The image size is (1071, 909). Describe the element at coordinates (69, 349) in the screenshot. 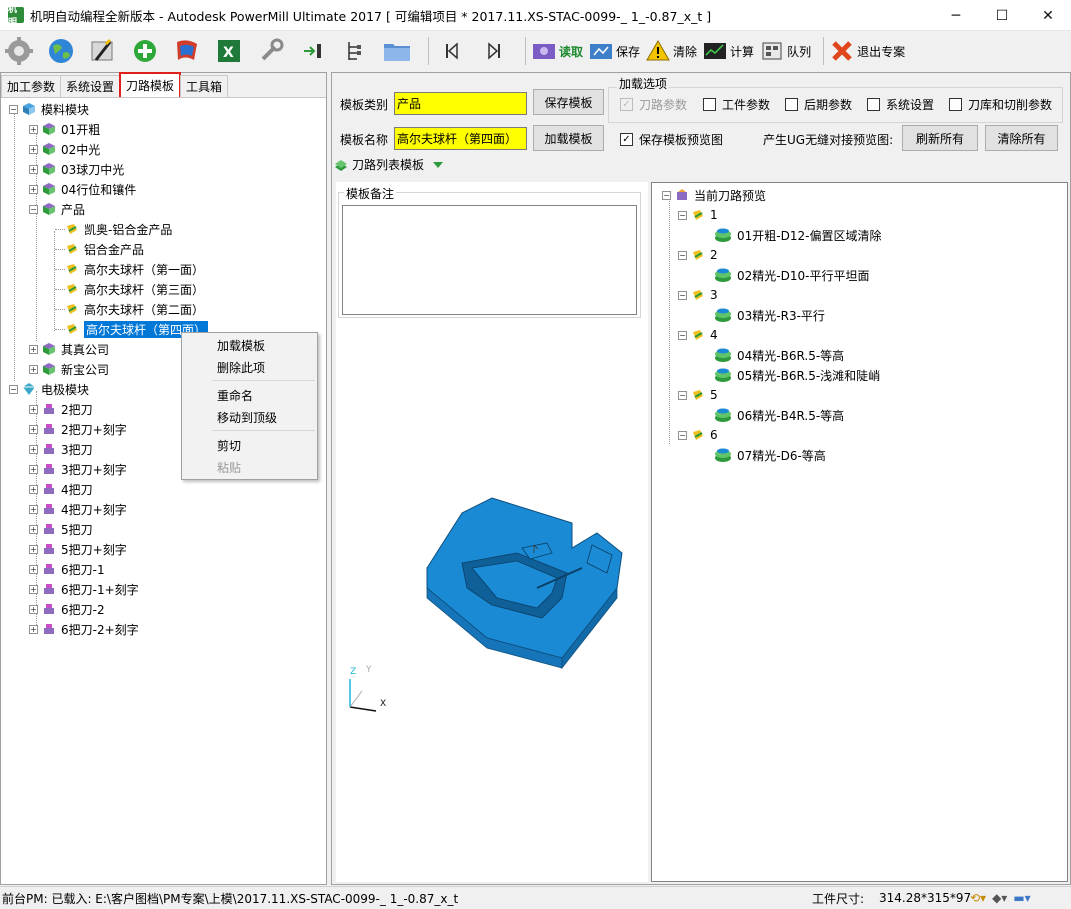

I see `tree-node: + 其真公司` at that location.